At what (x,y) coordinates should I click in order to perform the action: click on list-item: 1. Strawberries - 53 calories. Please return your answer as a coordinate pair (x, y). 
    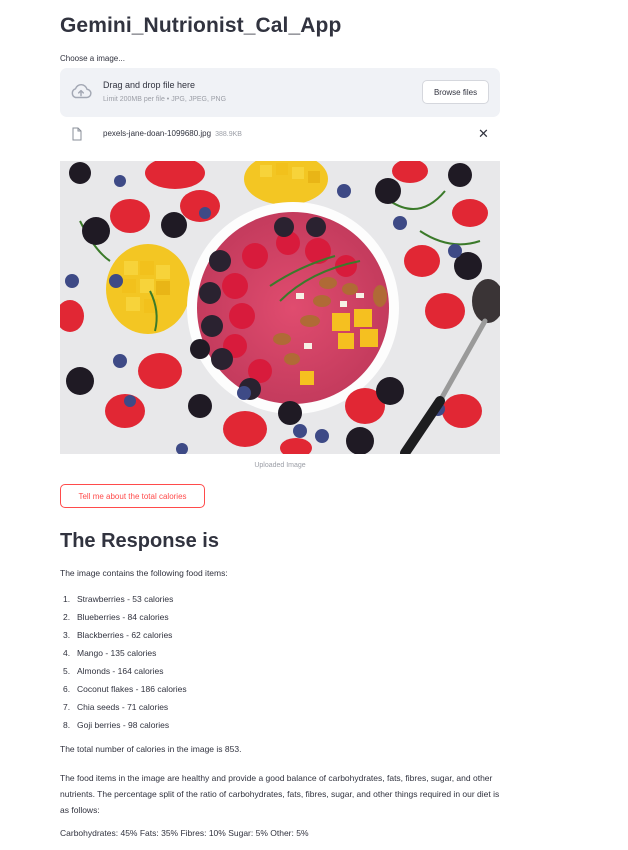
    Looking at the image, I should click on (123, 601).